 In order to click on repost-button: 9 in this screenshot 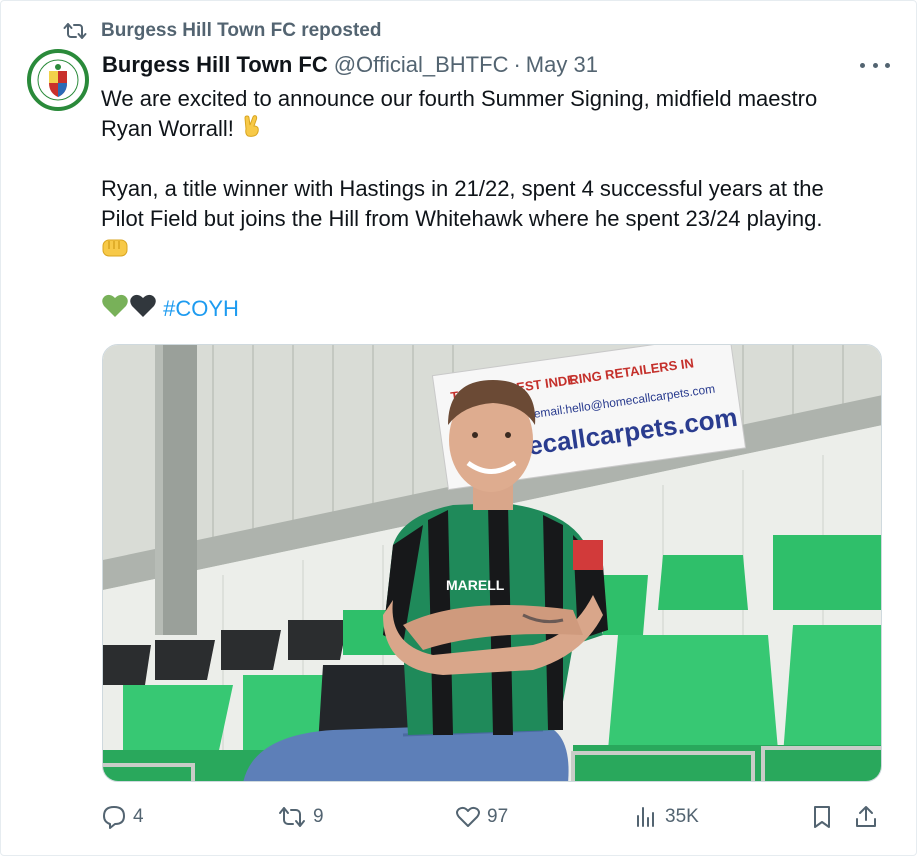, I will do `click(300, 817)`.